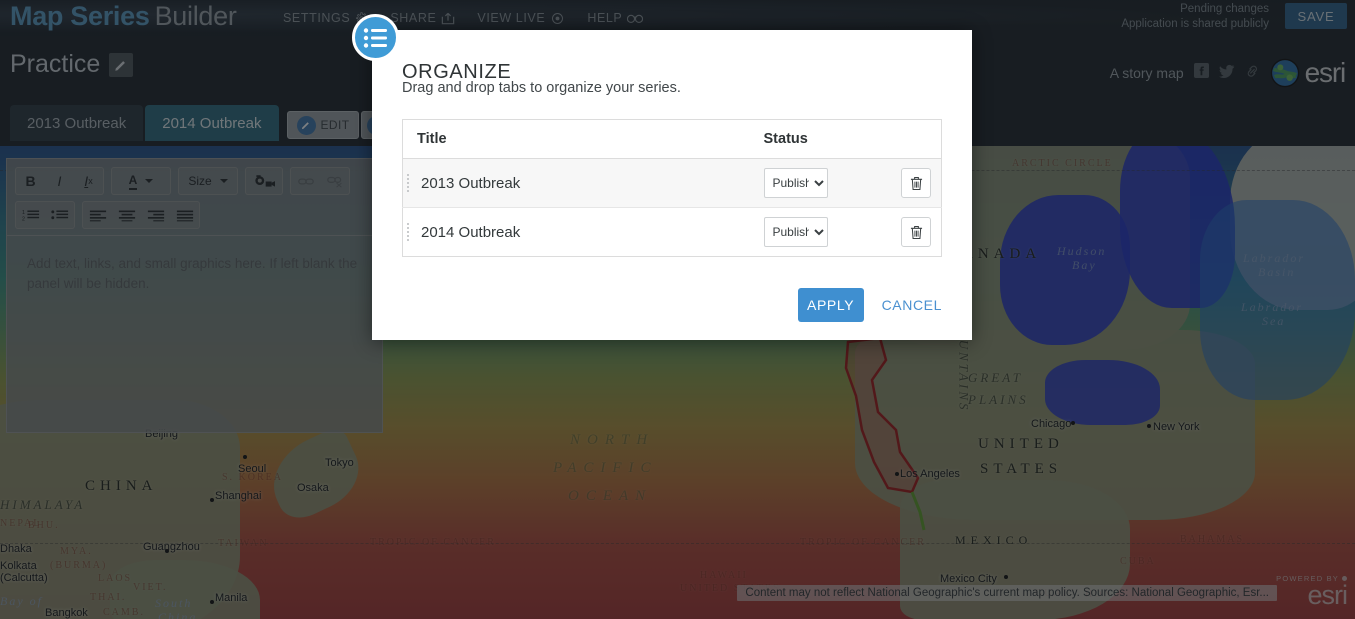 This screenshot has height=619, width=1355. I want to click on table-row: 2014 Outbreak Published Unpublished, so click(672, 232).